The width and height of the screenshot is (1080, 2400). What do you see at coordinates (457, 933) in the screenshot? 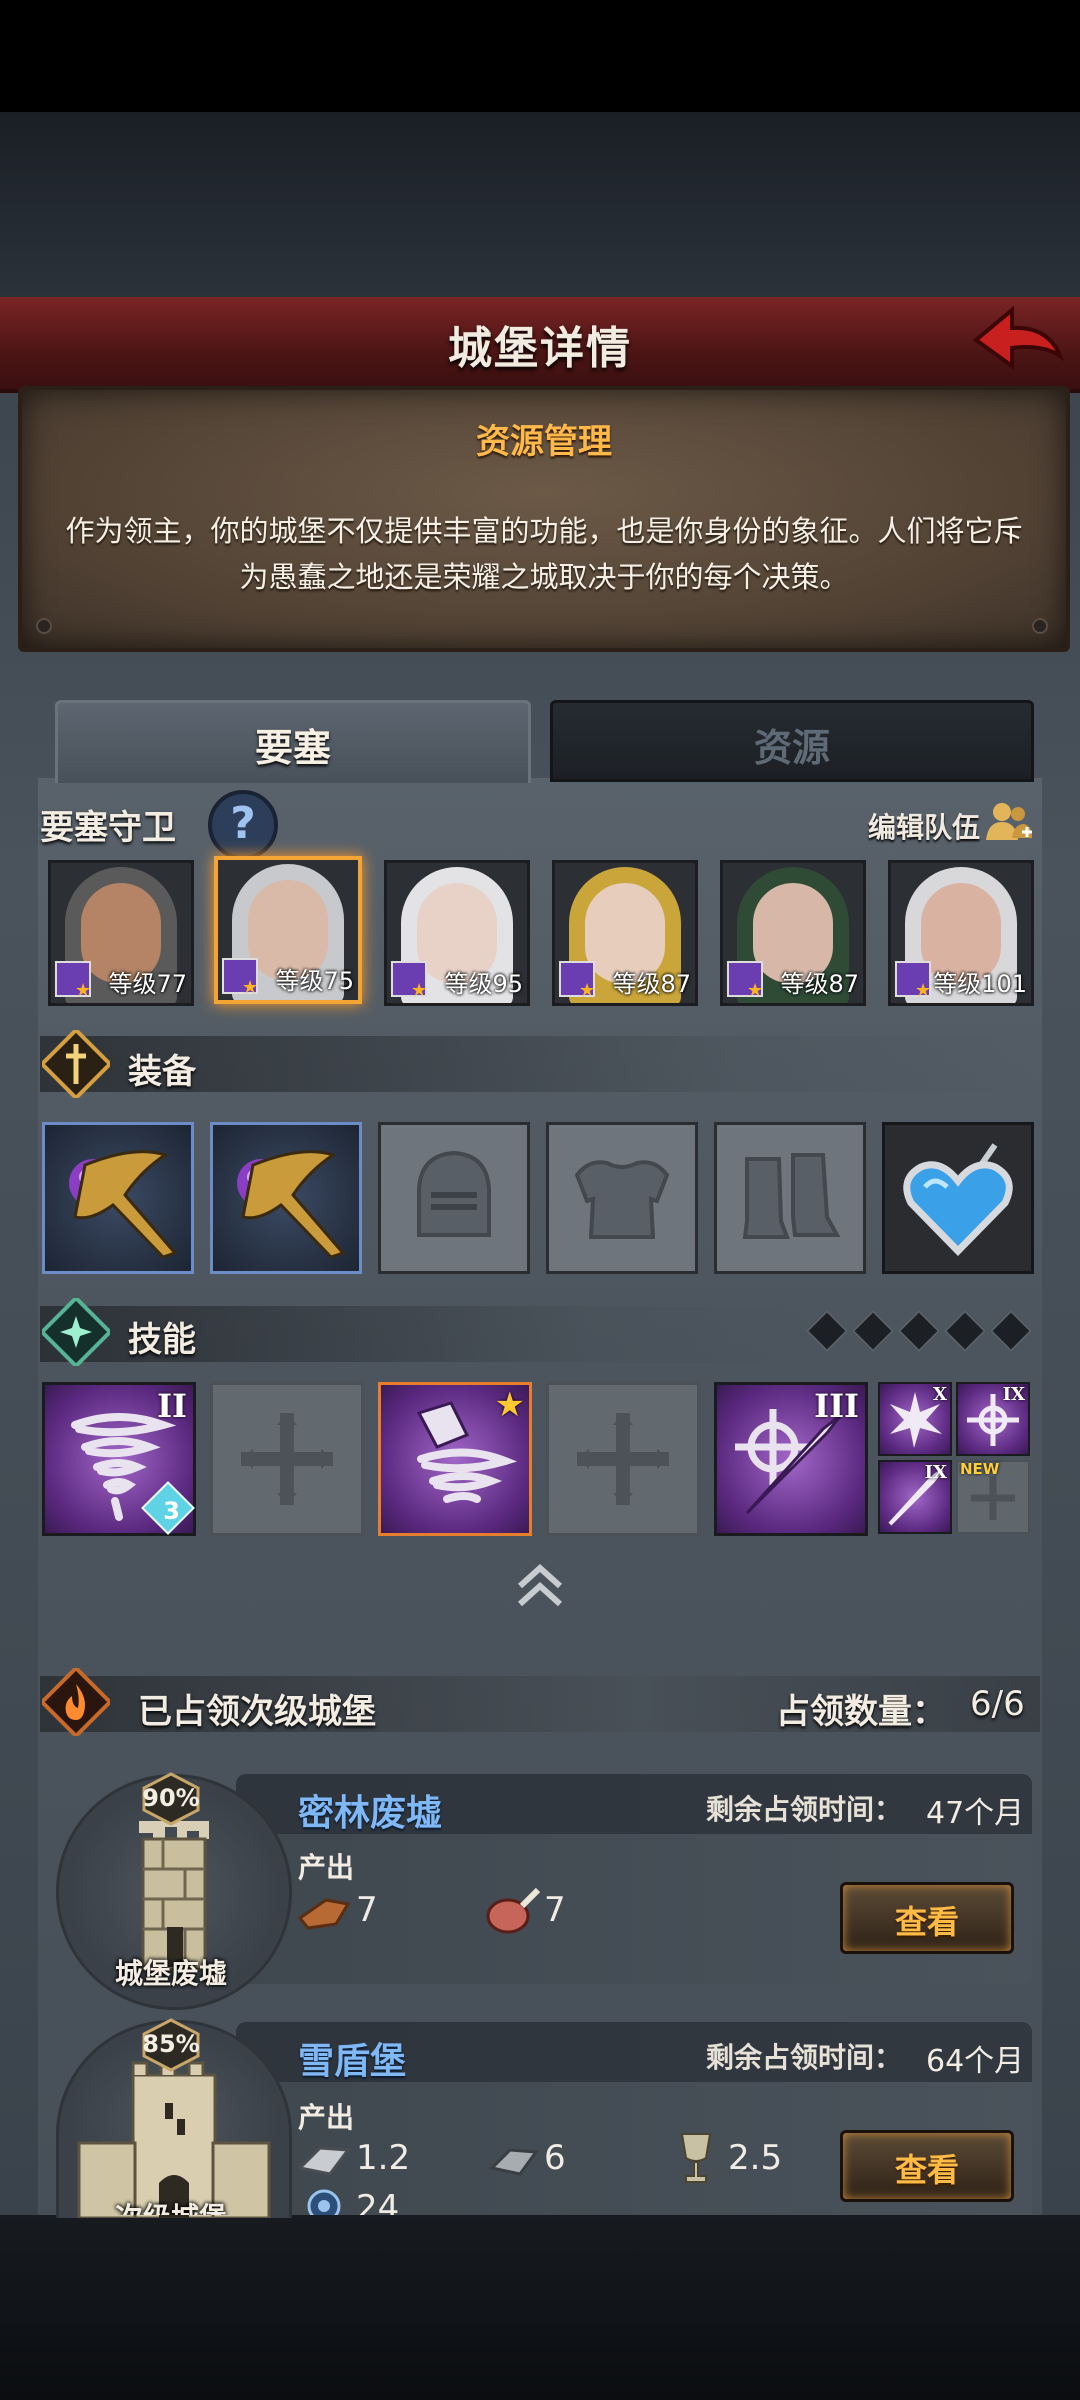
I see `hero-portrait: ★ 等级95` at bounding box center [457, 933].